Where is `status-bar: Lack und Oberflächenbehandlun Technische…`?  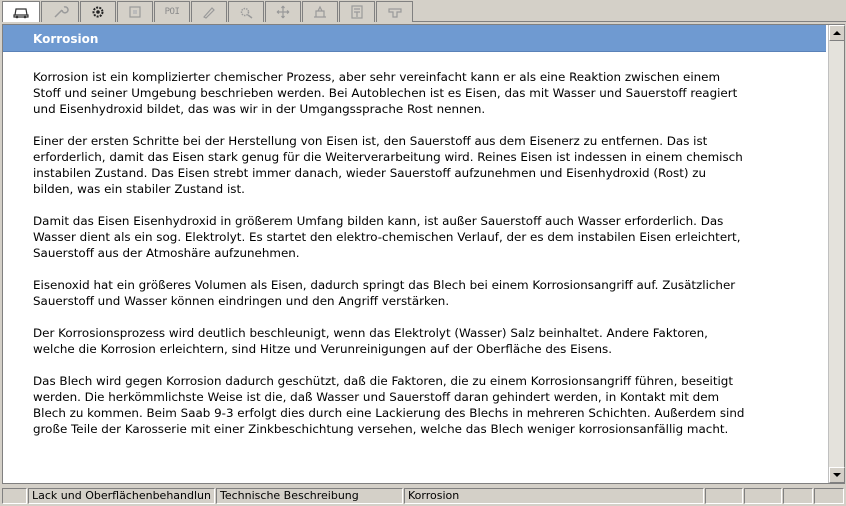
status-bar: Lack und Oberflächenbehandlun Technische… is located at coordinates (423, 496).